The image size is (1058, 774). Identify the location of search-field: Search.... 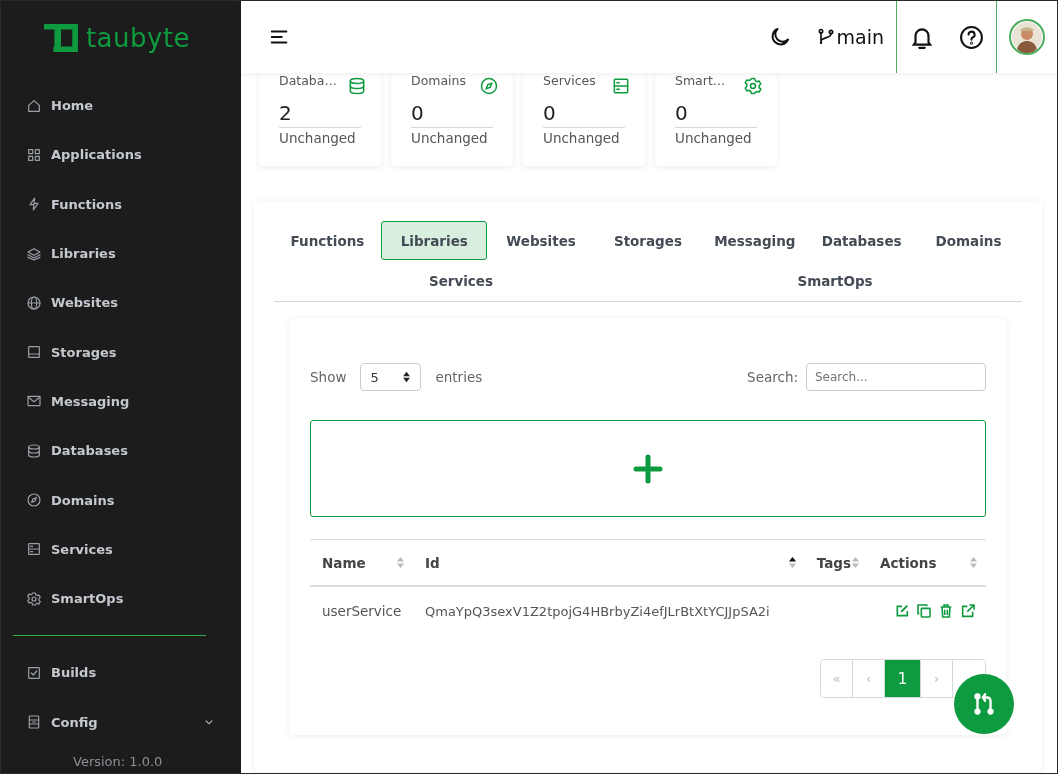
(896, 377).